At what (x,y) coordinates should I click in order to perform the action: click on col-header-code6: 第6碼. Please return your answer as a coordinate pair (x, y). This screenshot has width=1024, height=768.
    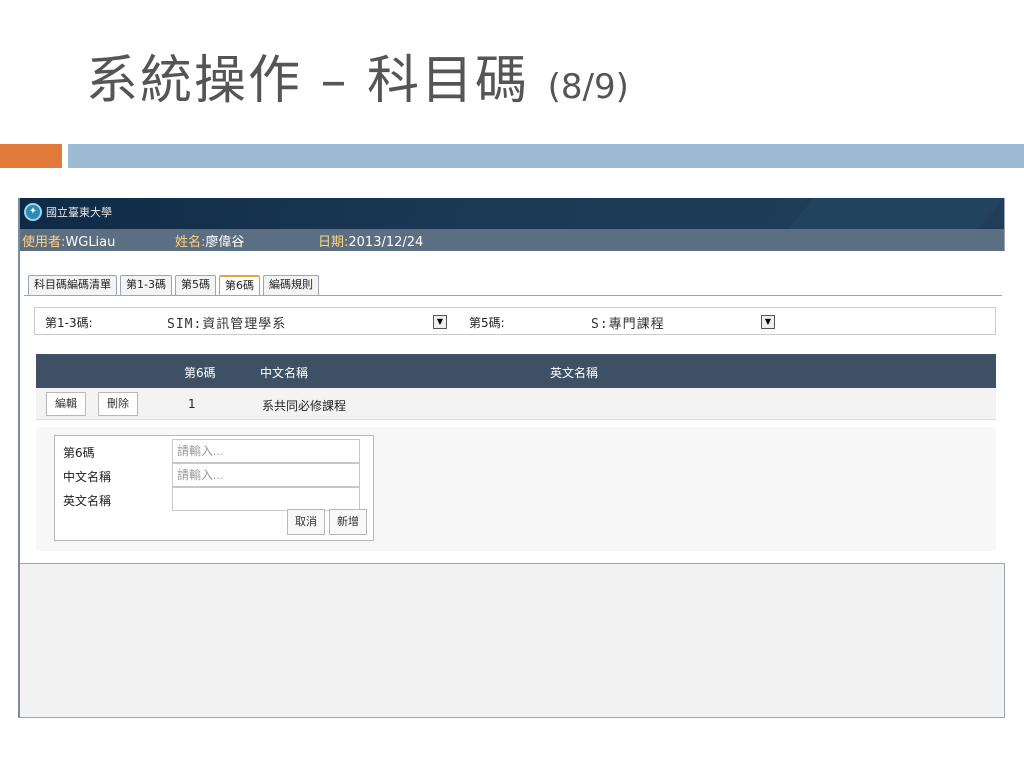
    Looking at the image, I should click on (200, 373).